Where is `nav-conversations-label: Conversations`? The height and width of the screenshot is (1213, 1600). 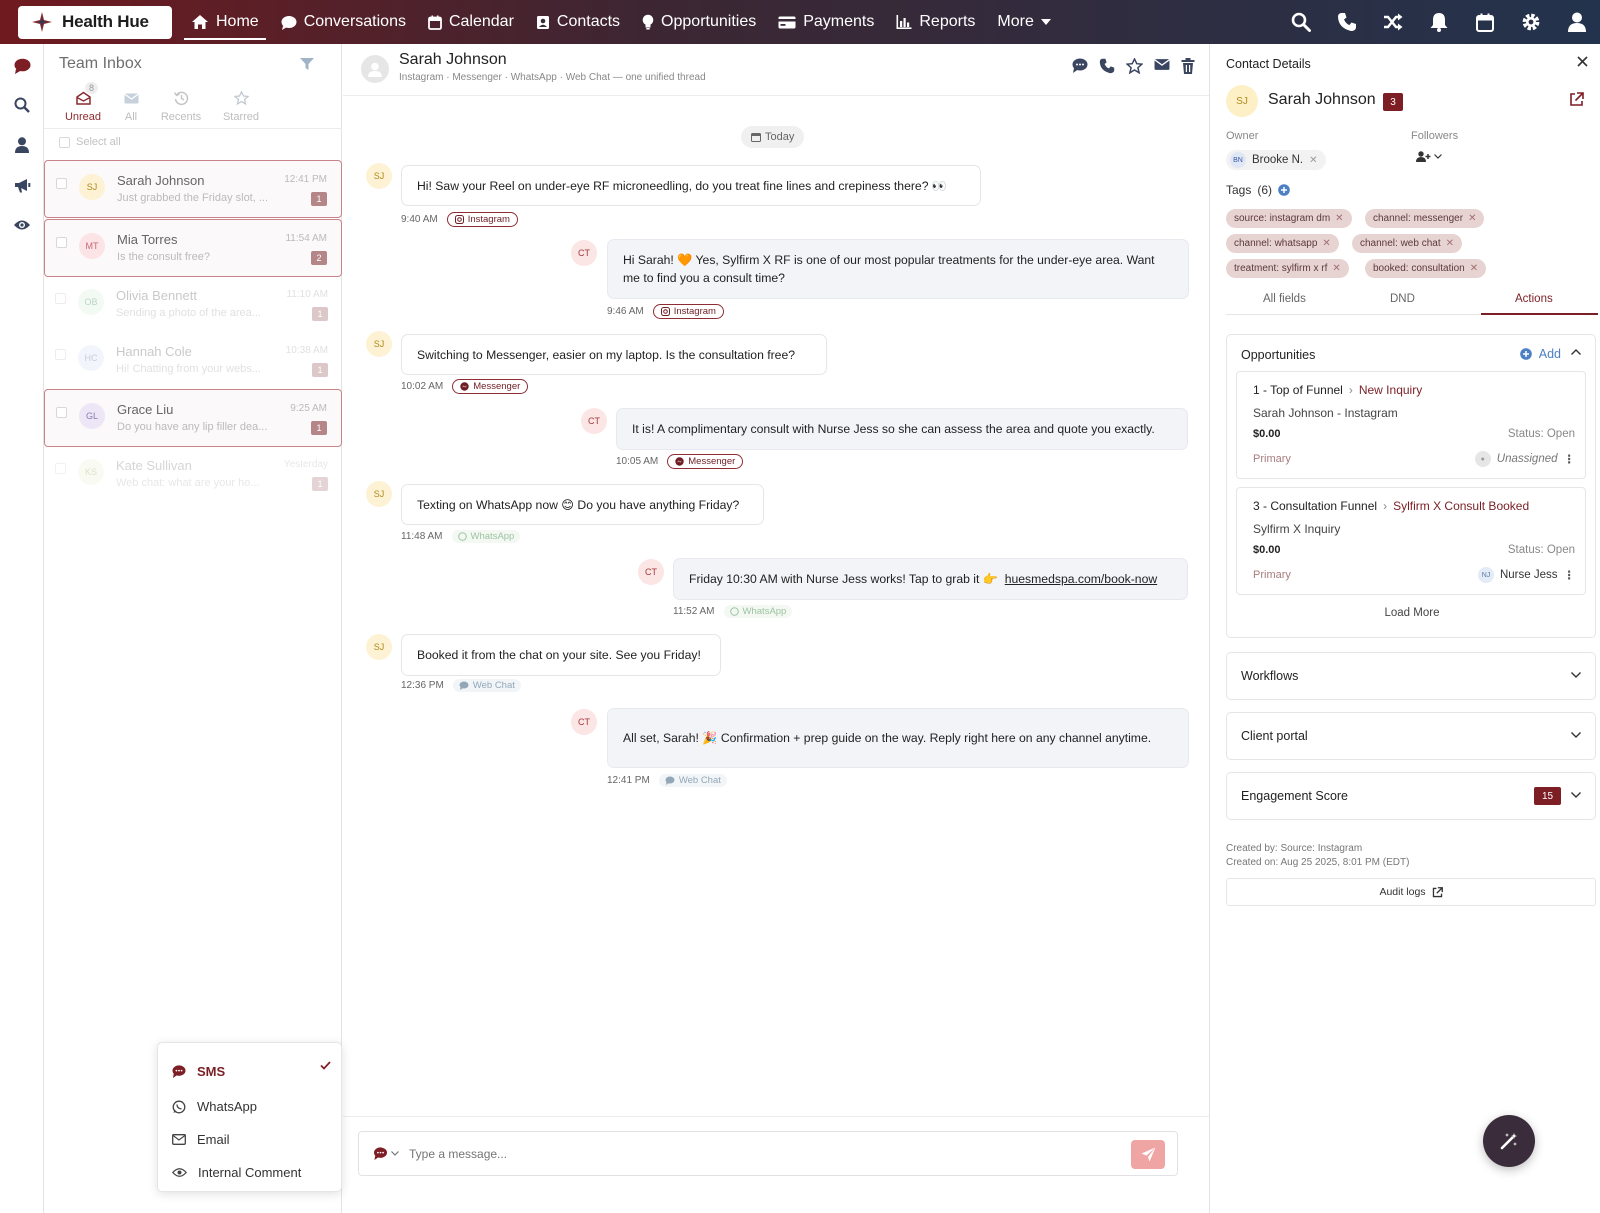
nav-conversations-label: Conversations is located at coordinates (354, 21).